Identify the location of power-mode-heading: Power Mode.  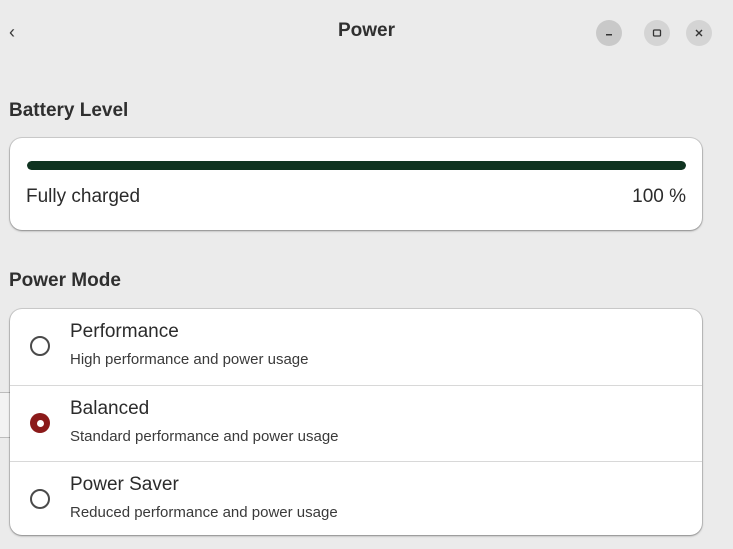
(65, 280).